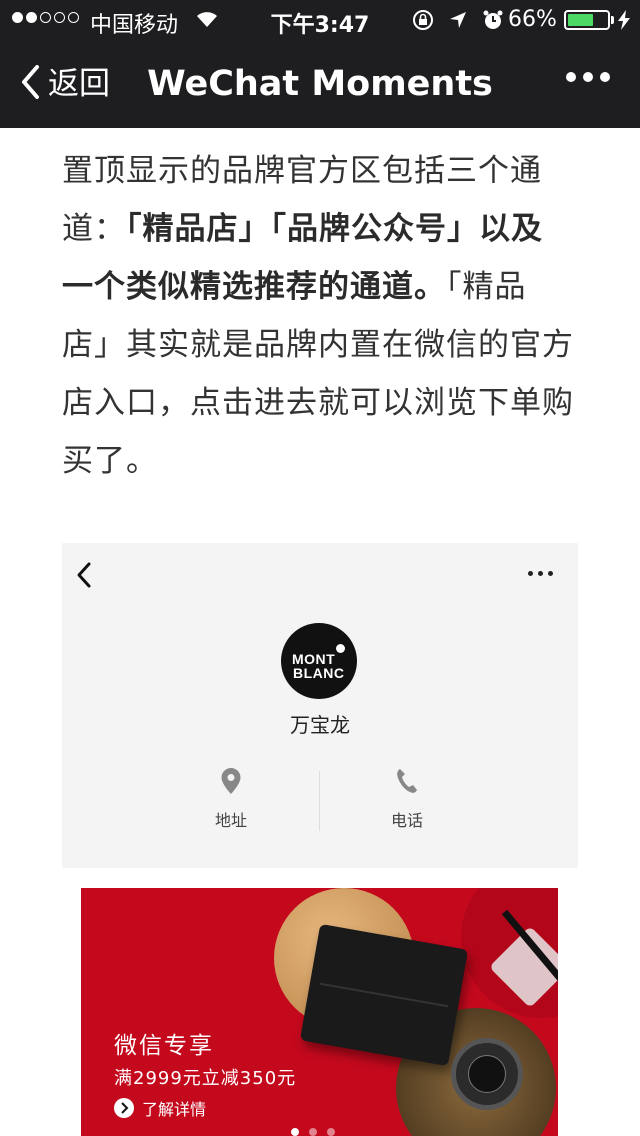 This screenshot has width=640, height=1136. Describe the element at coordinates (94, 229) in the screenshot. I see `article-text: 道：` at that location.